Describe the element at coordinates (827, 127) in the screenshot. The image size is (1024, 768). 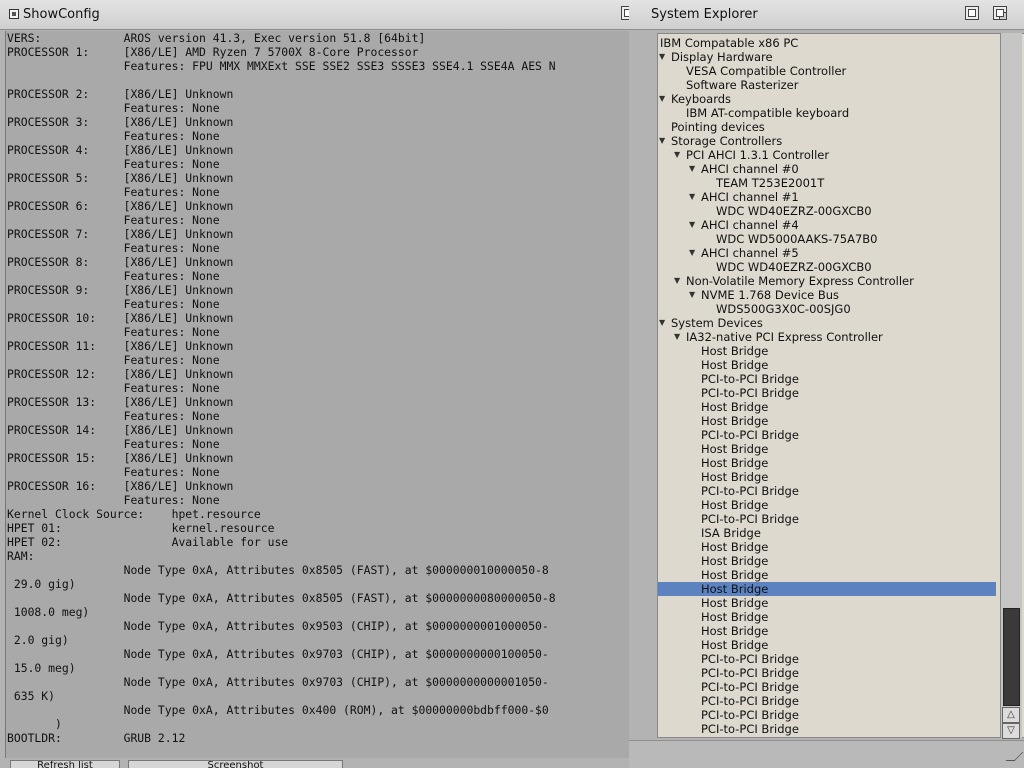
I see `tree-item: Pointing devices` at that location.